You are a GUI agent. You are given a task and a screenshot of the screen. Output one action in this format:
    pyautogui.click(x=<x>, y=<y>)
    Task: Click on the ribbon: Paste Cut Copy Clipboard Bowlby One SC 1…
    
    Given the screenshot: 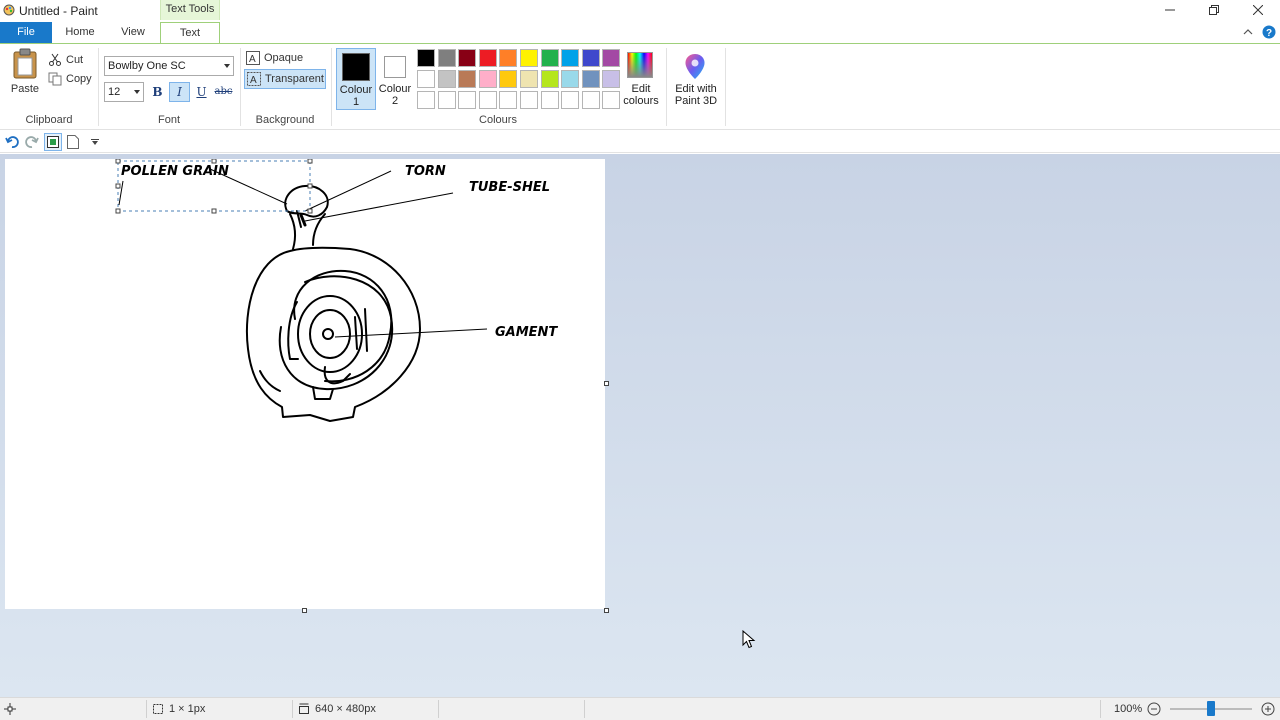 What is the action you would take?
    pyautogui.click(x=640, y=87)
    